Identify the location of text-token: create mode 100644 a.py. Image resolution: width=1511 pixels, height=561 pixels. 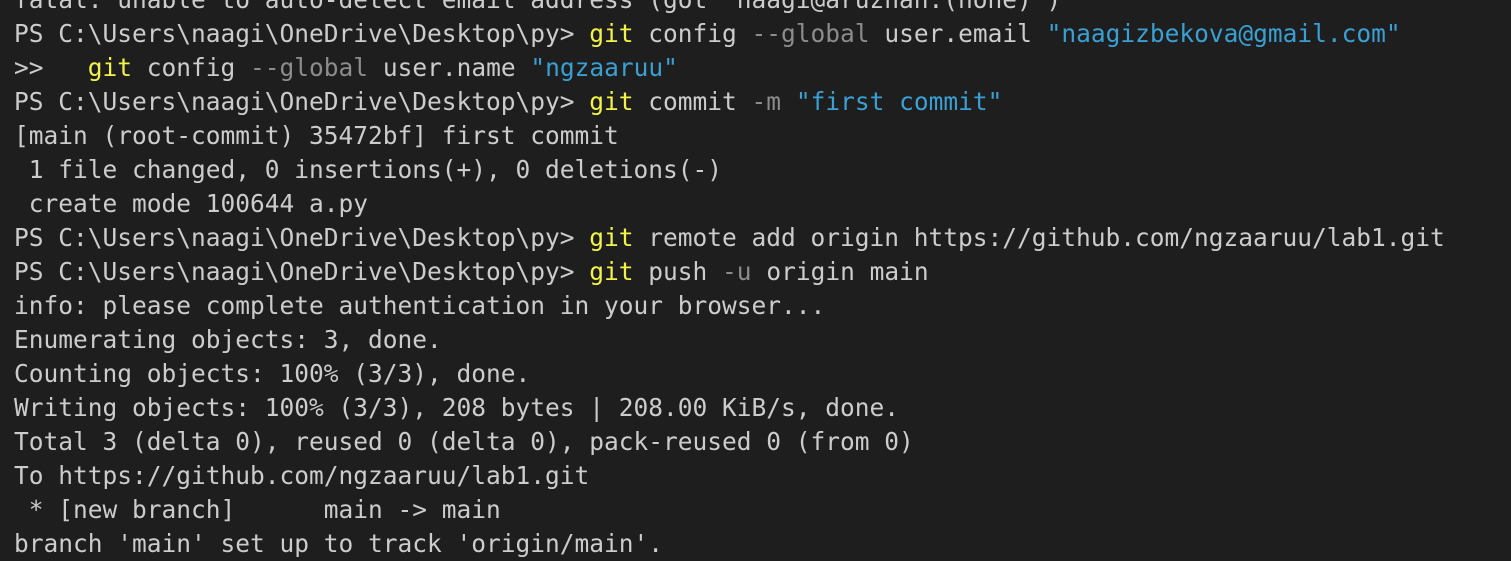
(191, 203).